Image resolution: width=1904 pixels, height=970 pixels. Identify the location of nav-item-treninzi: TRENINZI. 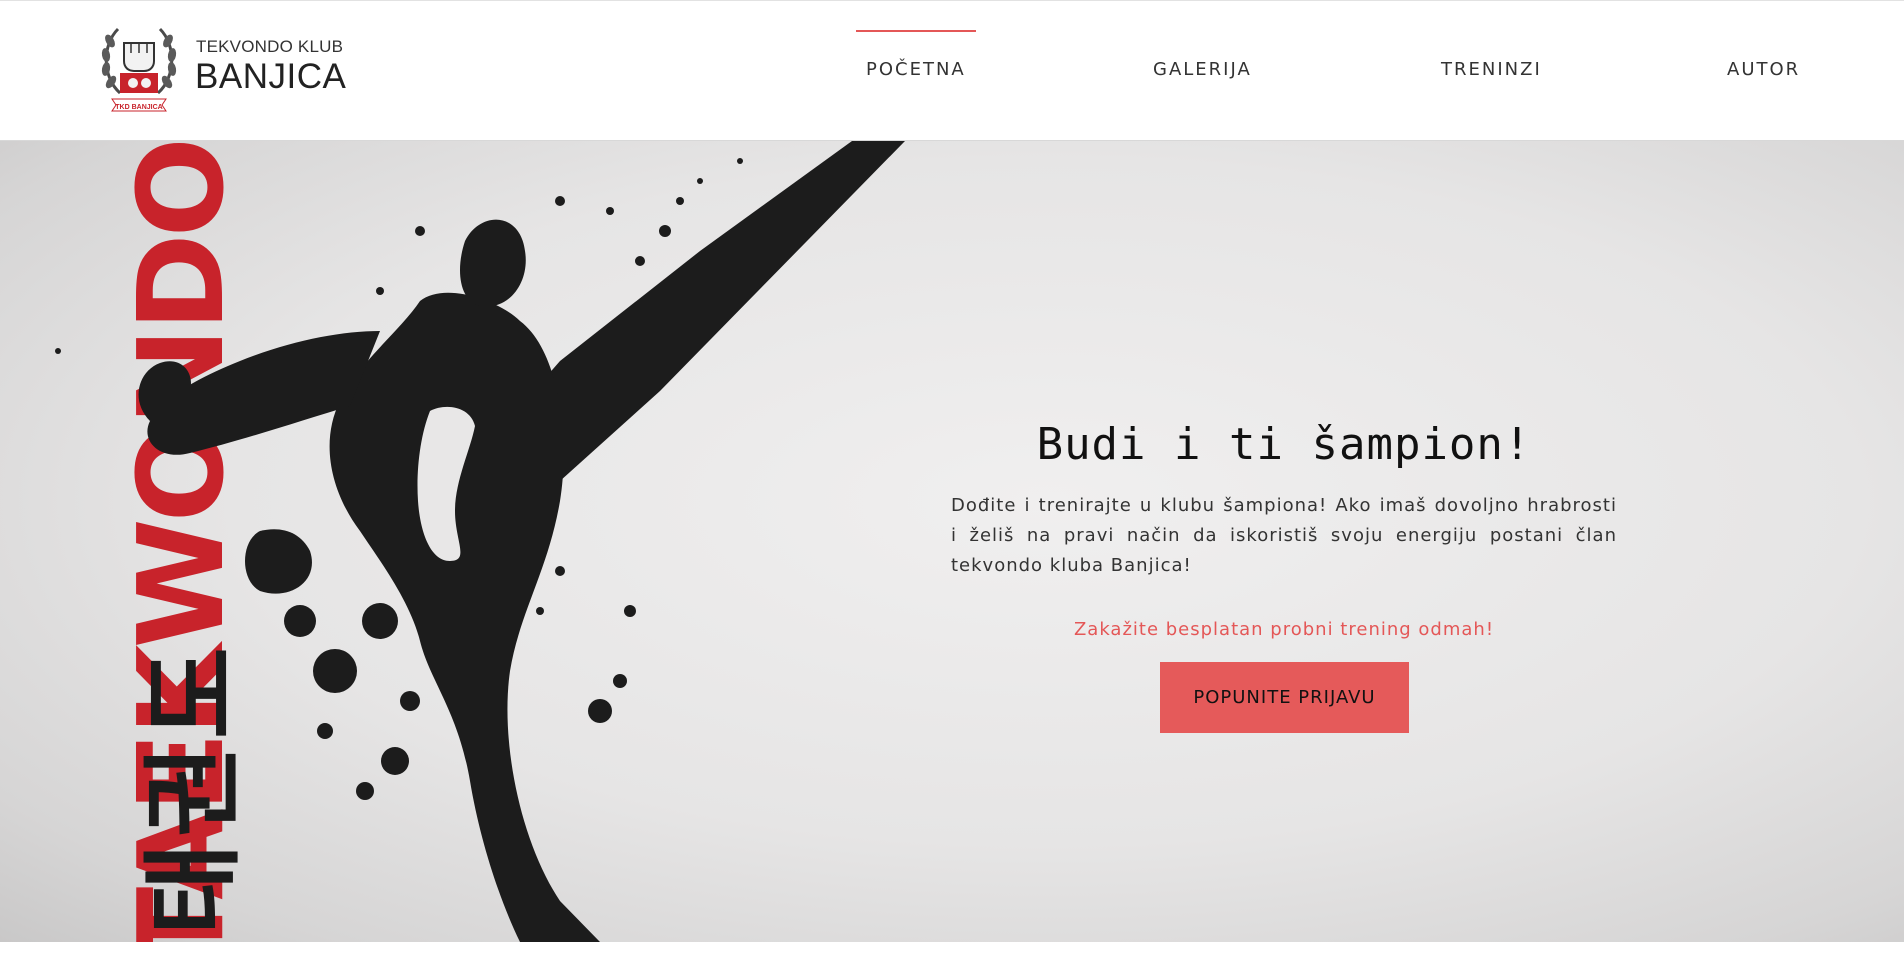
(1491, 69).